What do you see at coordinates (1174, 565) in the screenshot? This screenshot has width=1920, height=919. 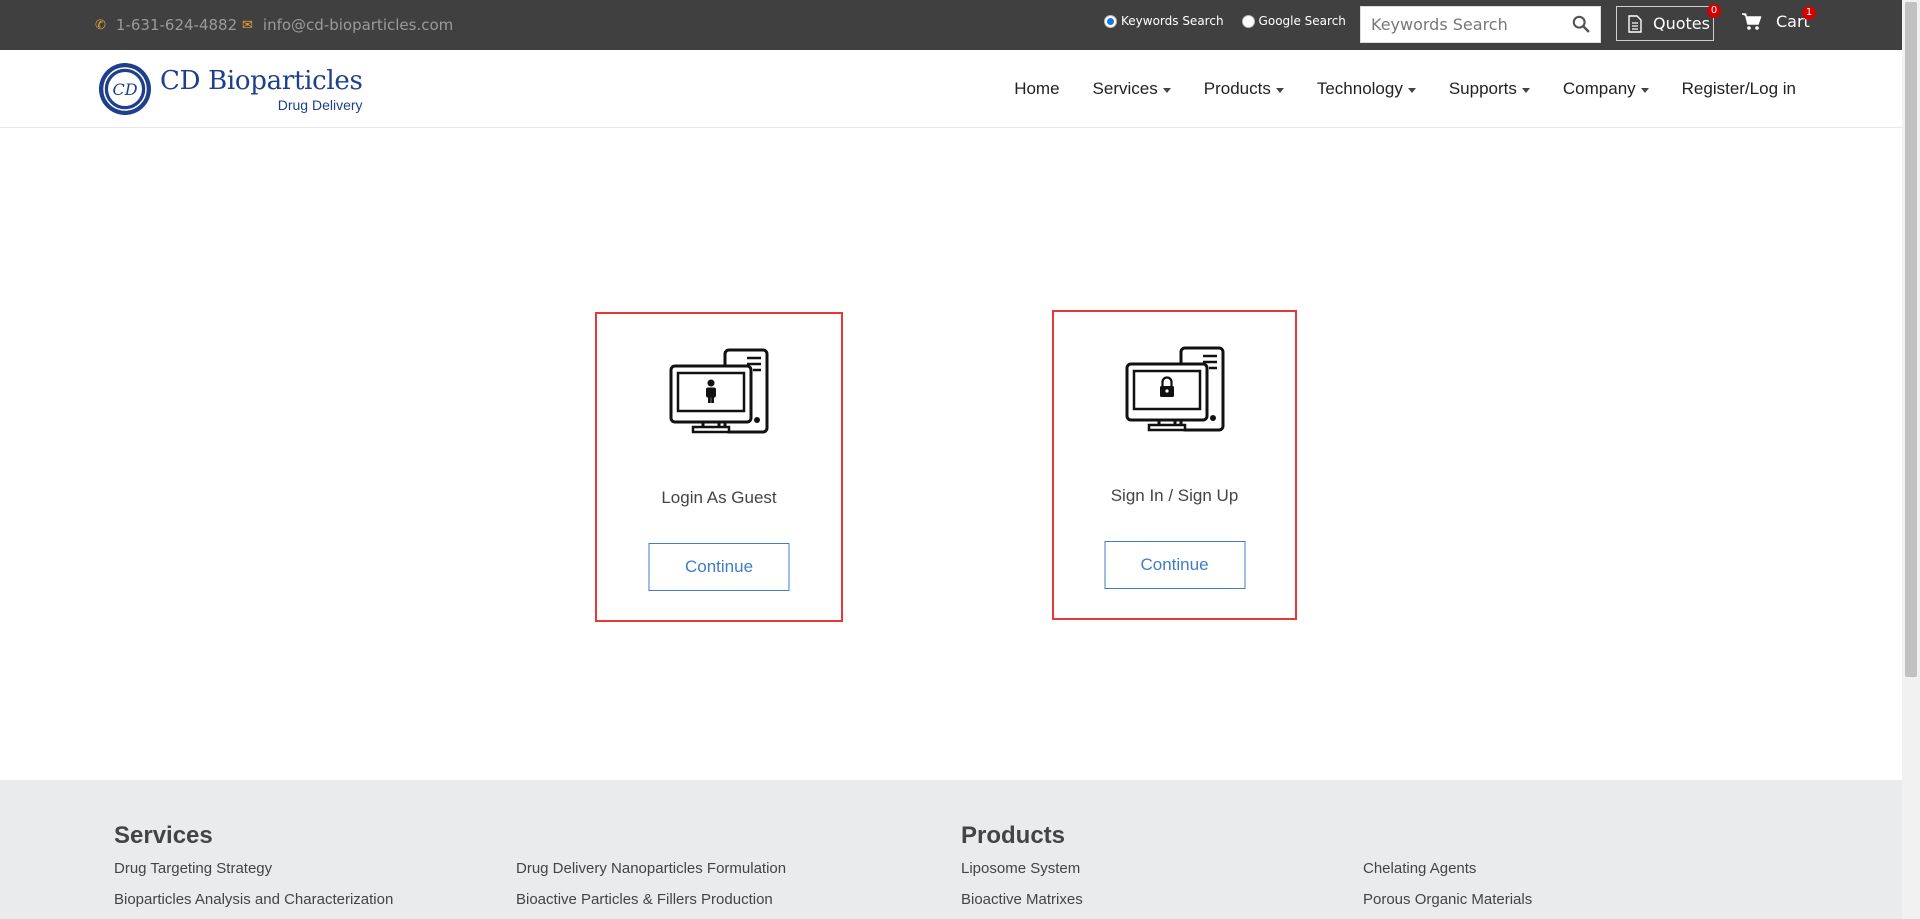 I see `signin-continue-button: Continue` at bounding box center [1174, 565].